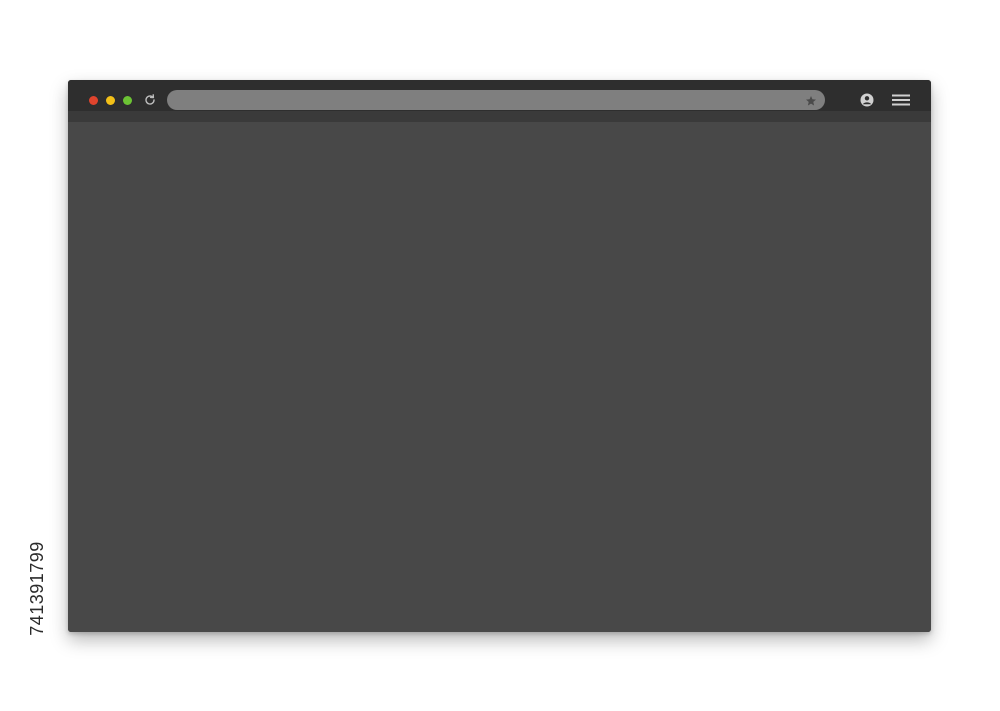  I want to click on address-bar-input, so click(496, 100).